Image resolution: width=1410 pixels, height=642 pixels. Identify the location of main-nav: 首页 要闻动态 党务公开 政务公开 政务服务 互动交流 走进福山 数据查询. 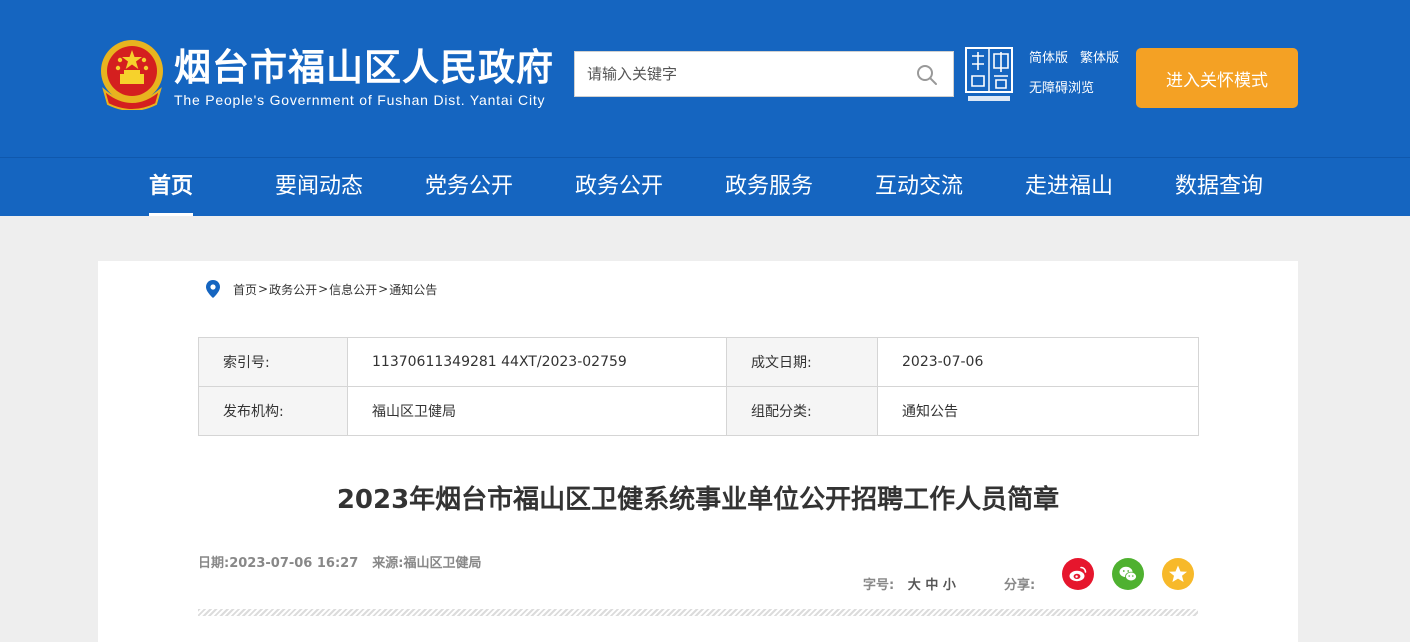
(705, 186).